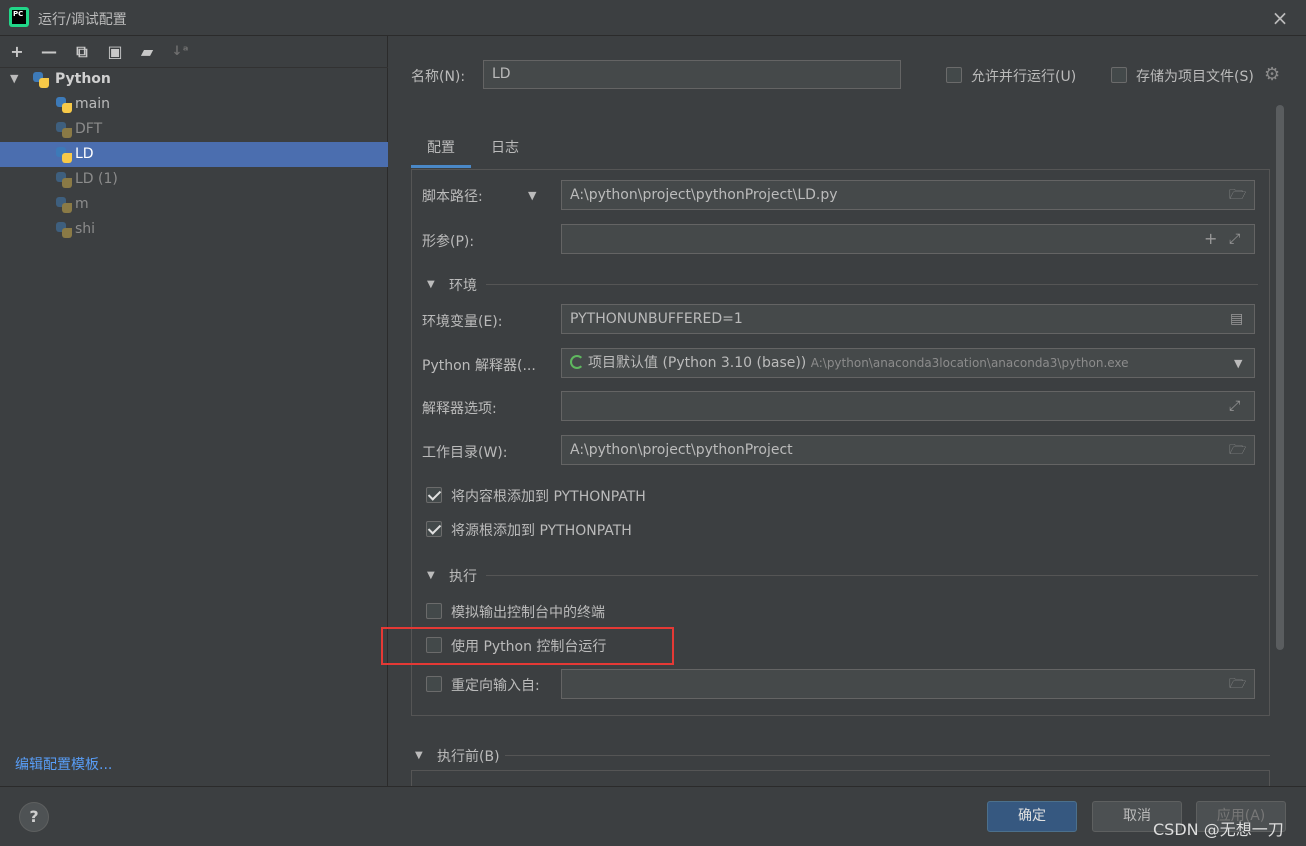  Describe the element at coordinates (1195, 77) in the screenshot. I see `store-project-label: 存储为项目文件(S)` at that location.